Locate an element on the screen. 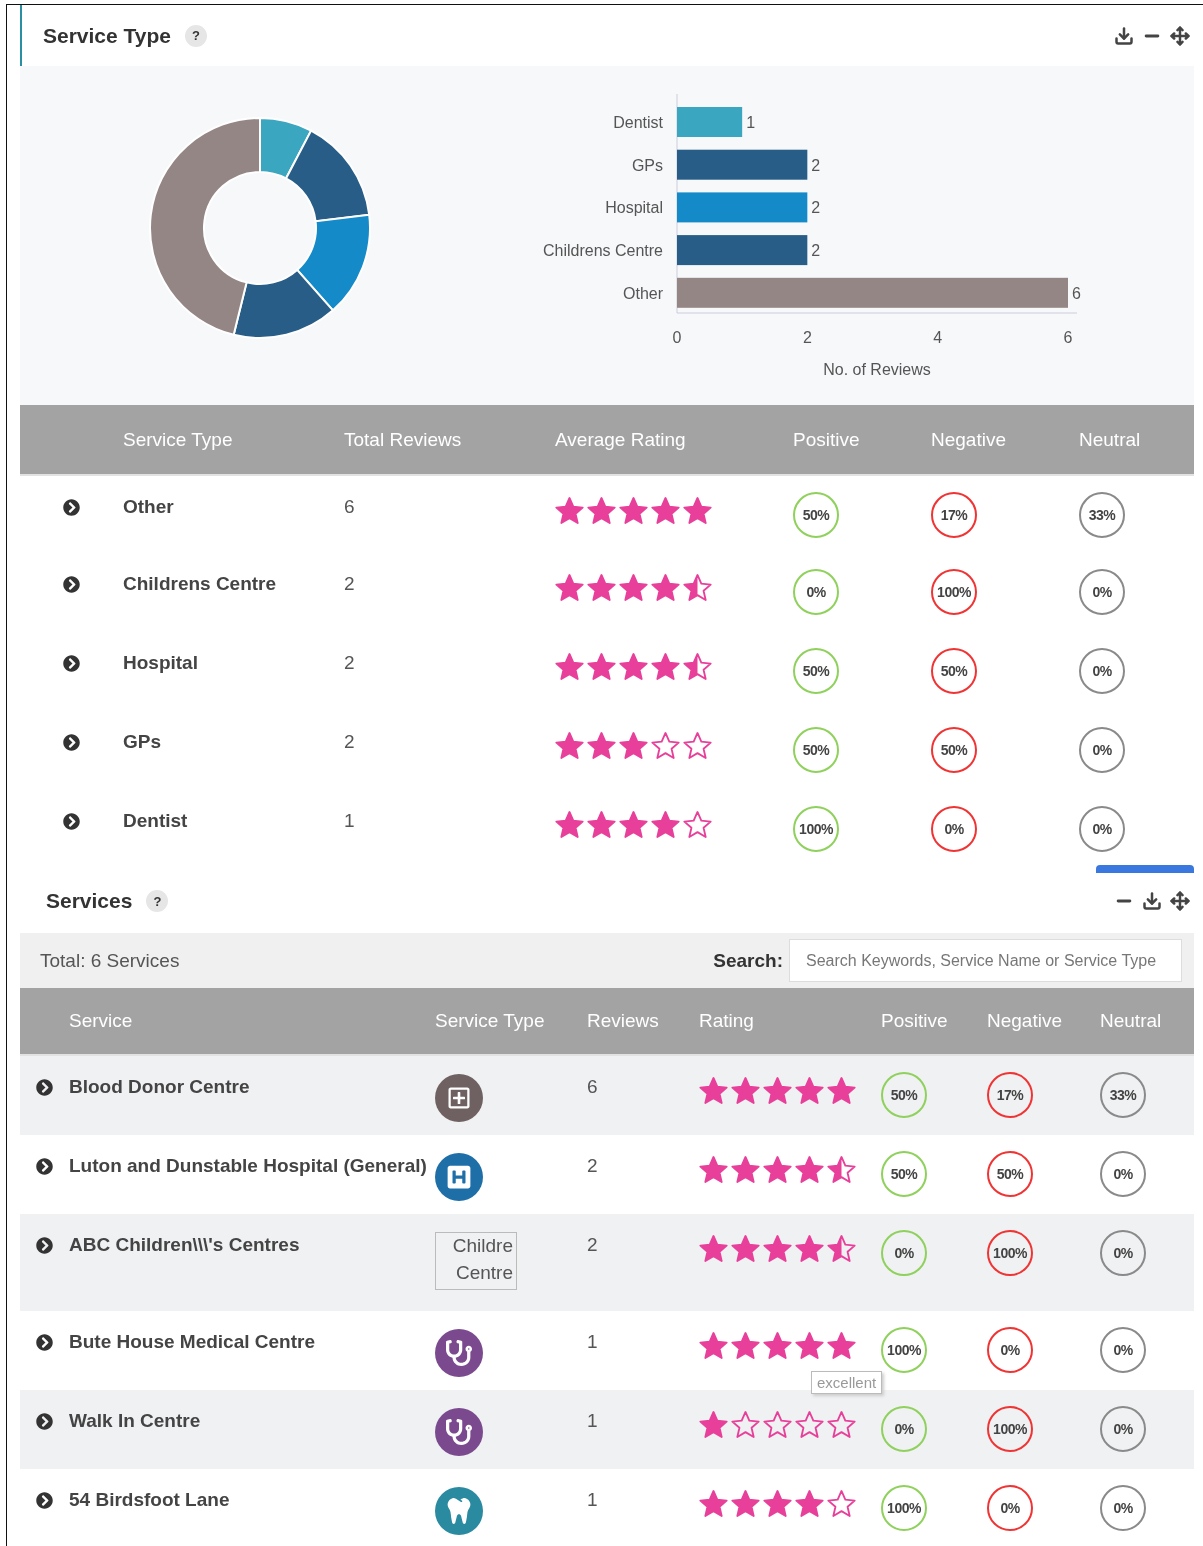 Image resolution: width=1203 pixels, height=1546 pixels. tooth-icon is located at coordinates (459, 1511).